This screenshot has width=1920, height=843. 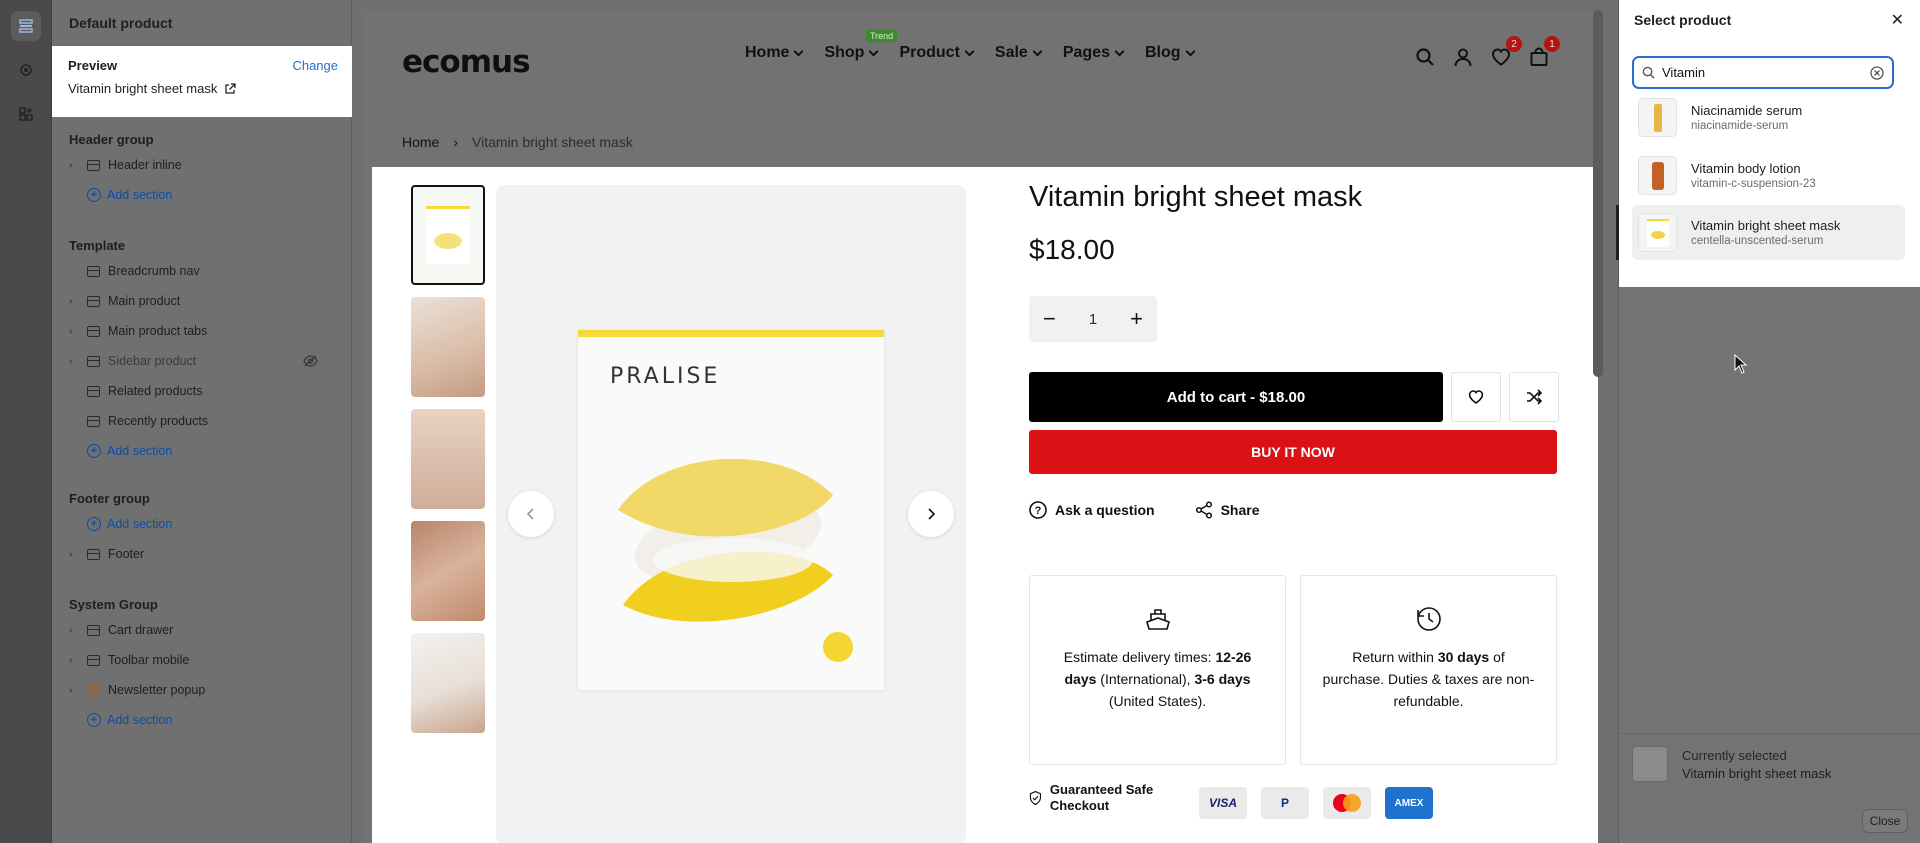 What do you see at coordinates (1285, 803) in the screenshot?
I see `paypal-icon: P` at bounding box center [1285, 803].